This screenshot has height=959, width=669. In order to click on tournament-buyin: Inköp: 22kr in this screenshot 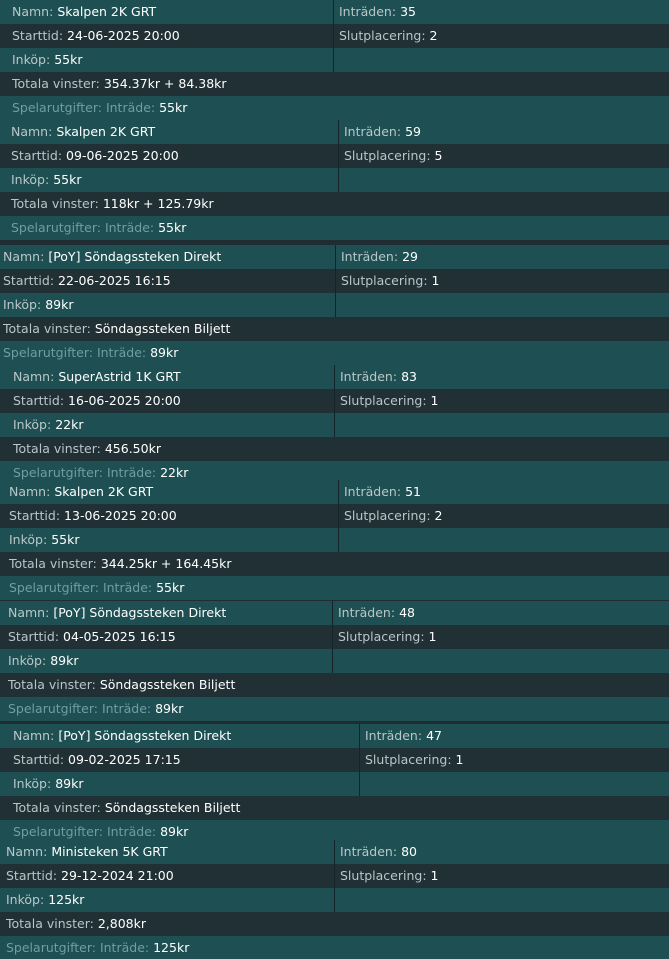, I will do `click(167, 425)`.